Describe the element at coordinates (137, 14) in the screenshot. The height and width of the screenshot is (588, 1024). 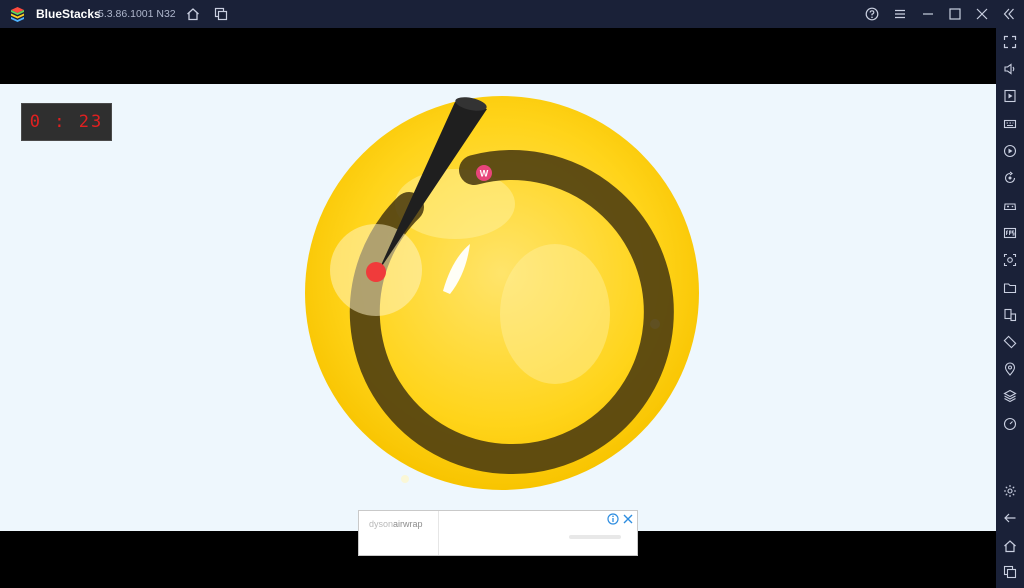
I see `app-version: 5.3.86.1001 N32` at that location.